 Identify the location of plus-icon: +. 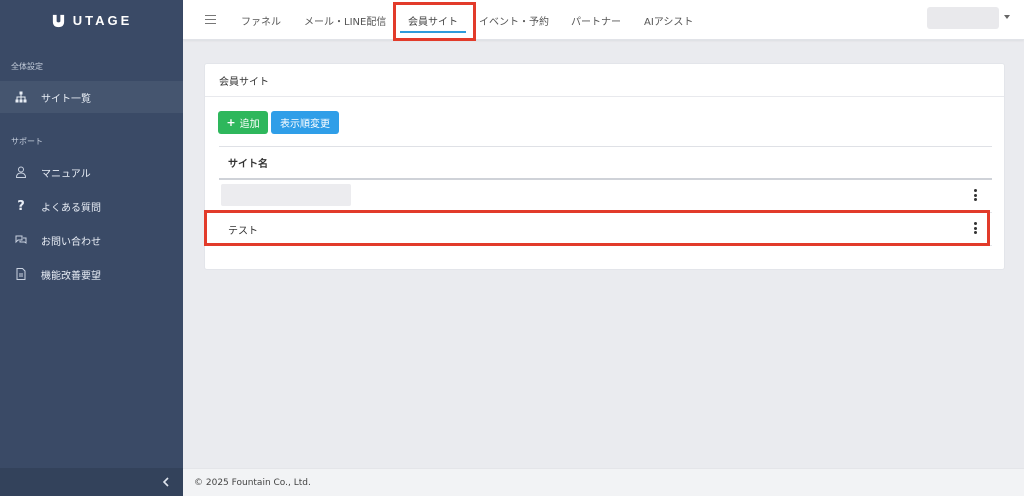
(231, 122).